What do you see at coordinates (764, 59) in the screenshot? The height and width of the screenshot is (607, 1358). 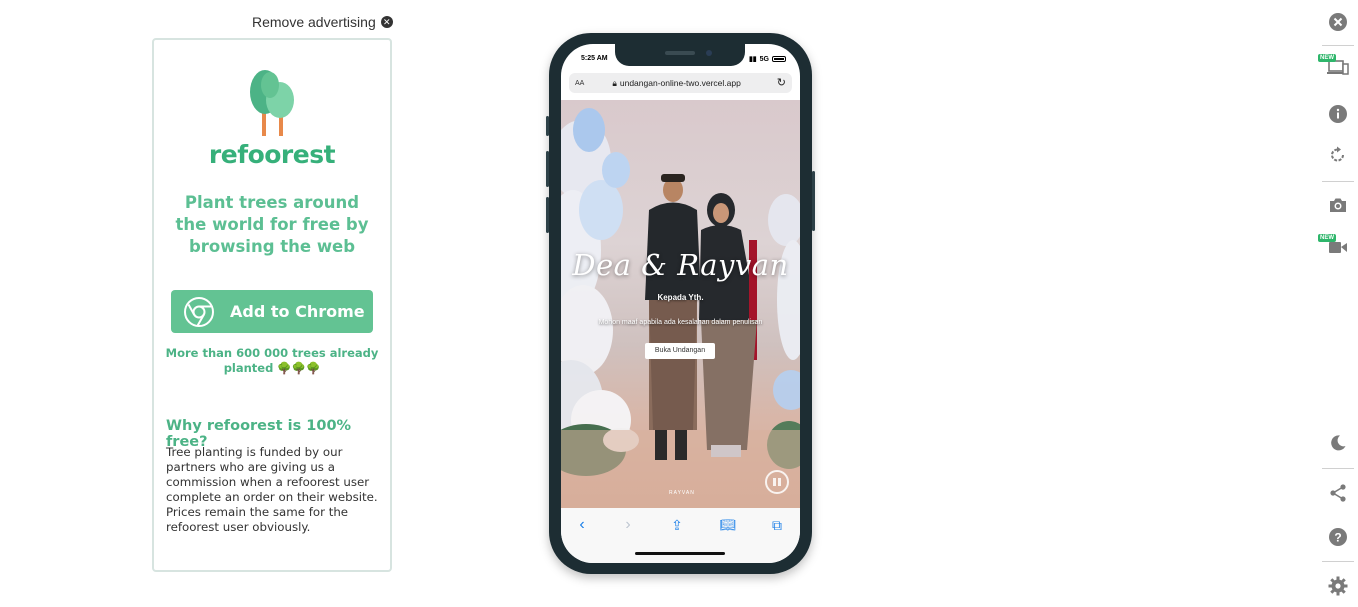 I see `network-label: 5G` at bounding box center [764, 59].